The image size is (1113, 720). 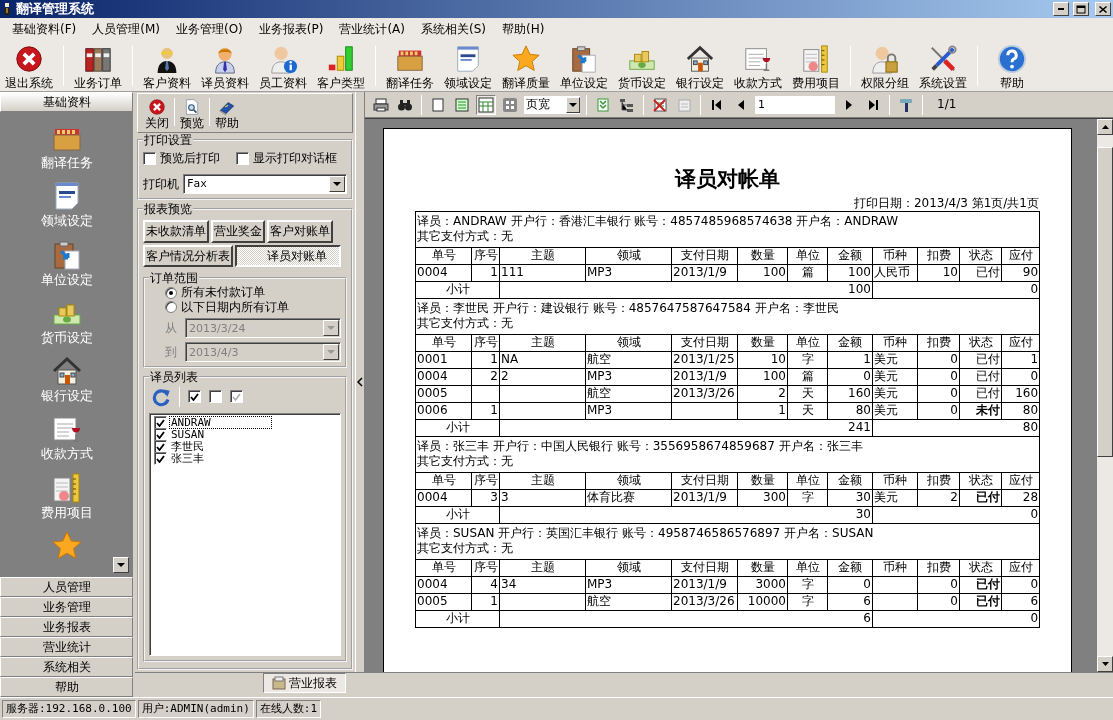 What do you see at coordinates (1020, 602) in the screenshot?
I see `table-cell: 6` at bounding box center [1020, 602].